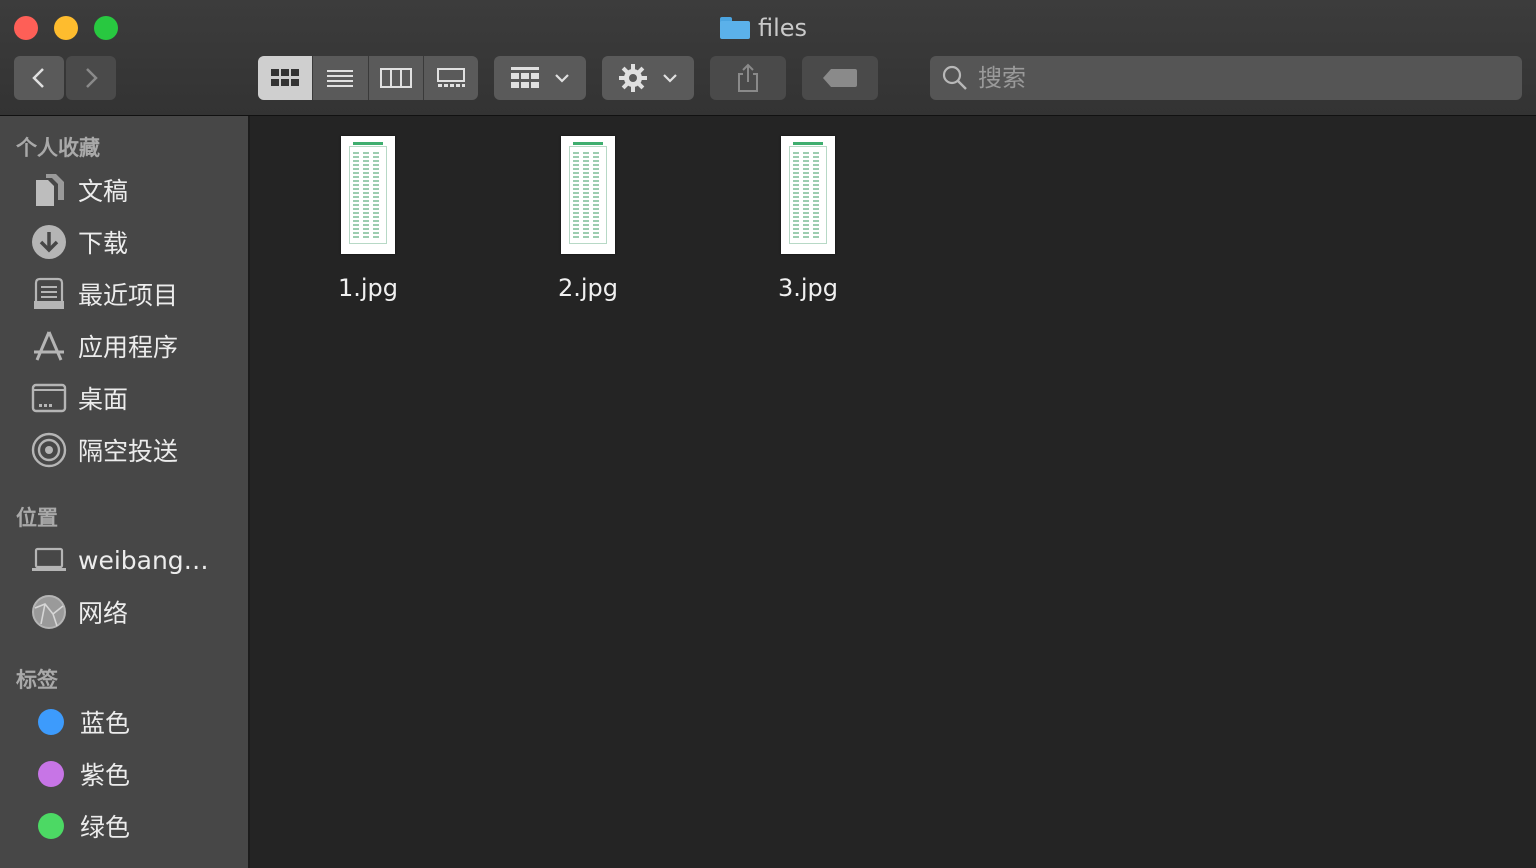 The height and width of the screenshot is (868, 1536). I want to click on sidebar-item-downloads: 下载, so click(135, 242).